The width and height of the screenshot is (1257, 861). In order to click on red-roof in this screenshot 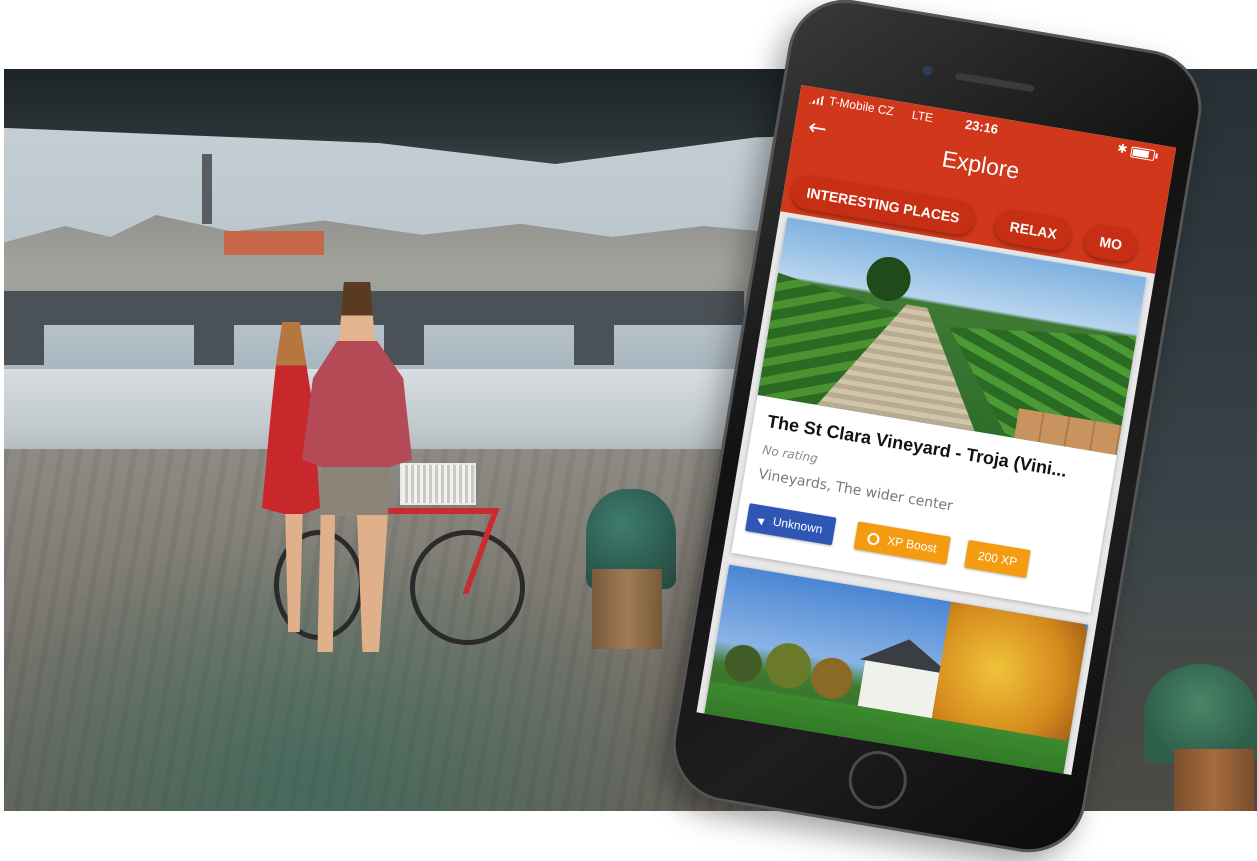, I will do `click(274, 243)`.